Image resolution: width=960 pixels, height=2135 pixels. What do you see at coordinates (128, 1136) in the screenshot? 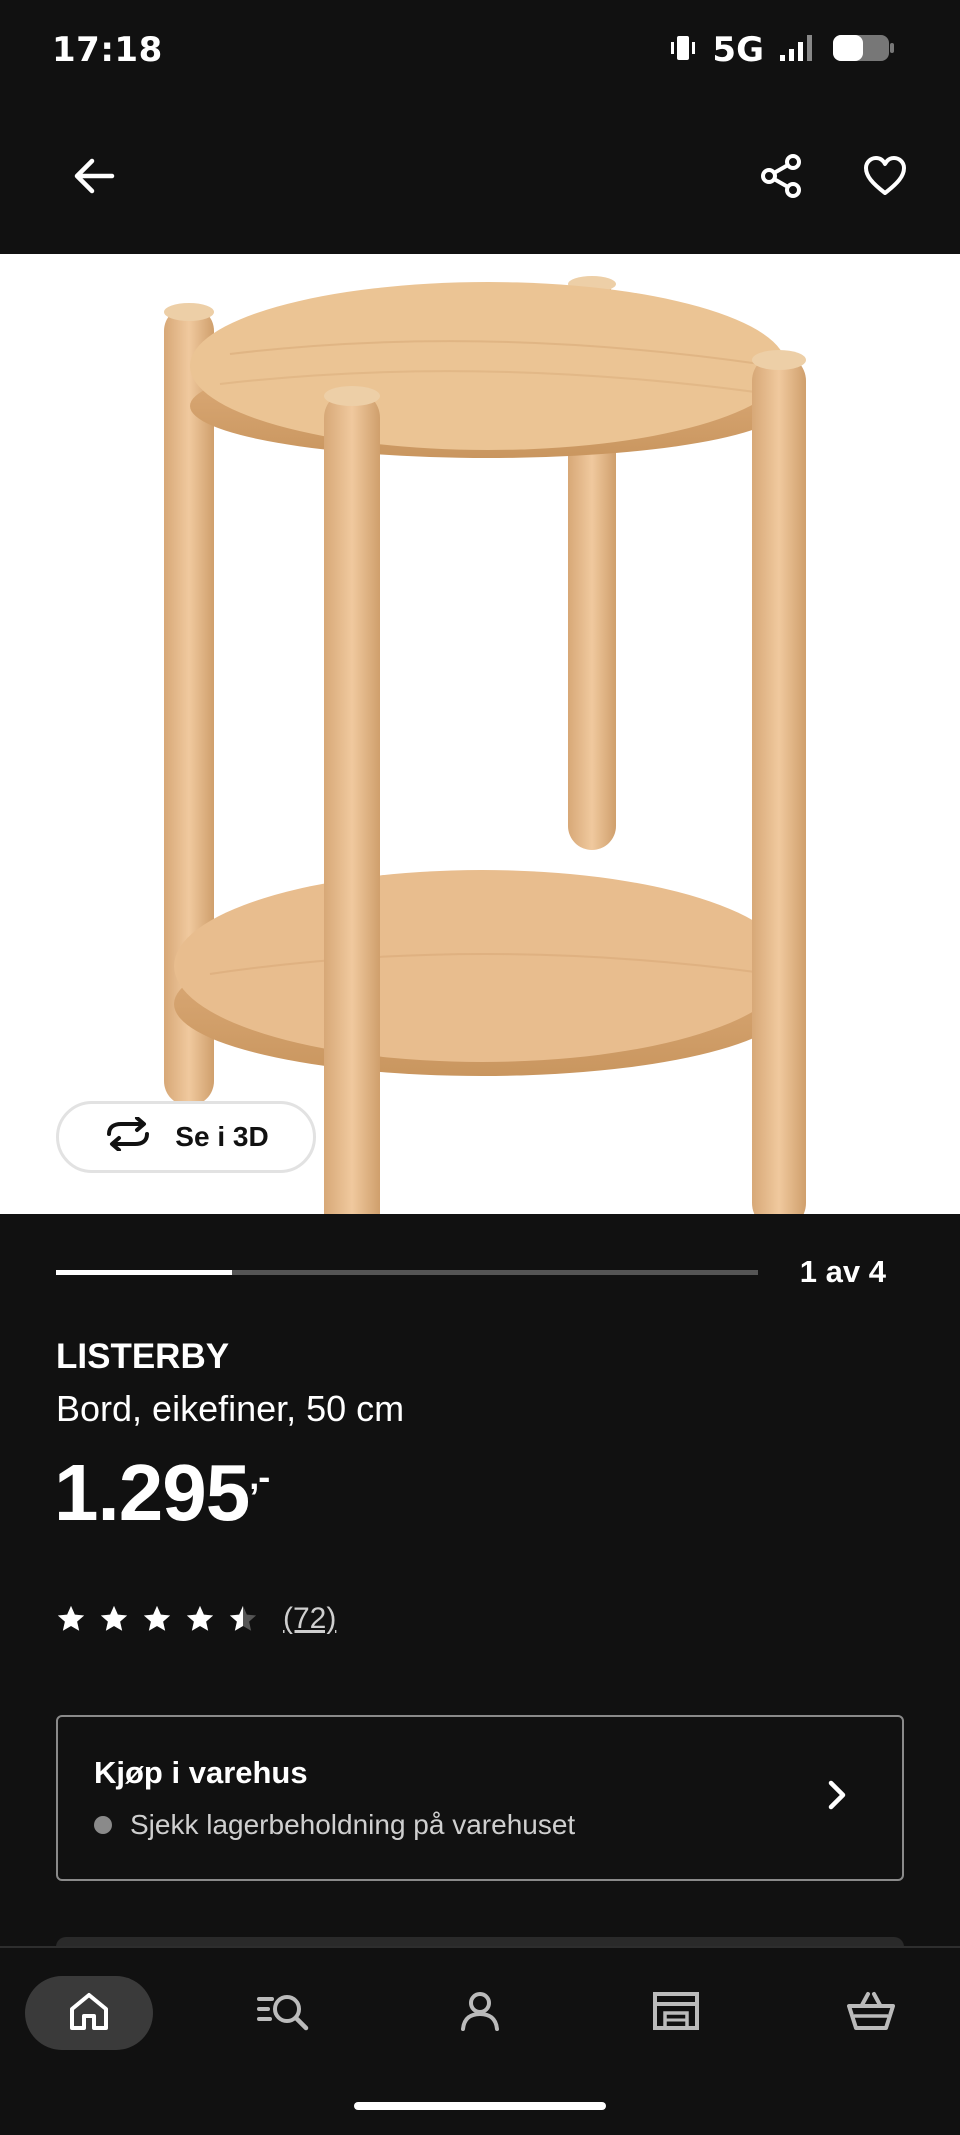
I see `rotate-icon` at bounding box center [128, 1136].